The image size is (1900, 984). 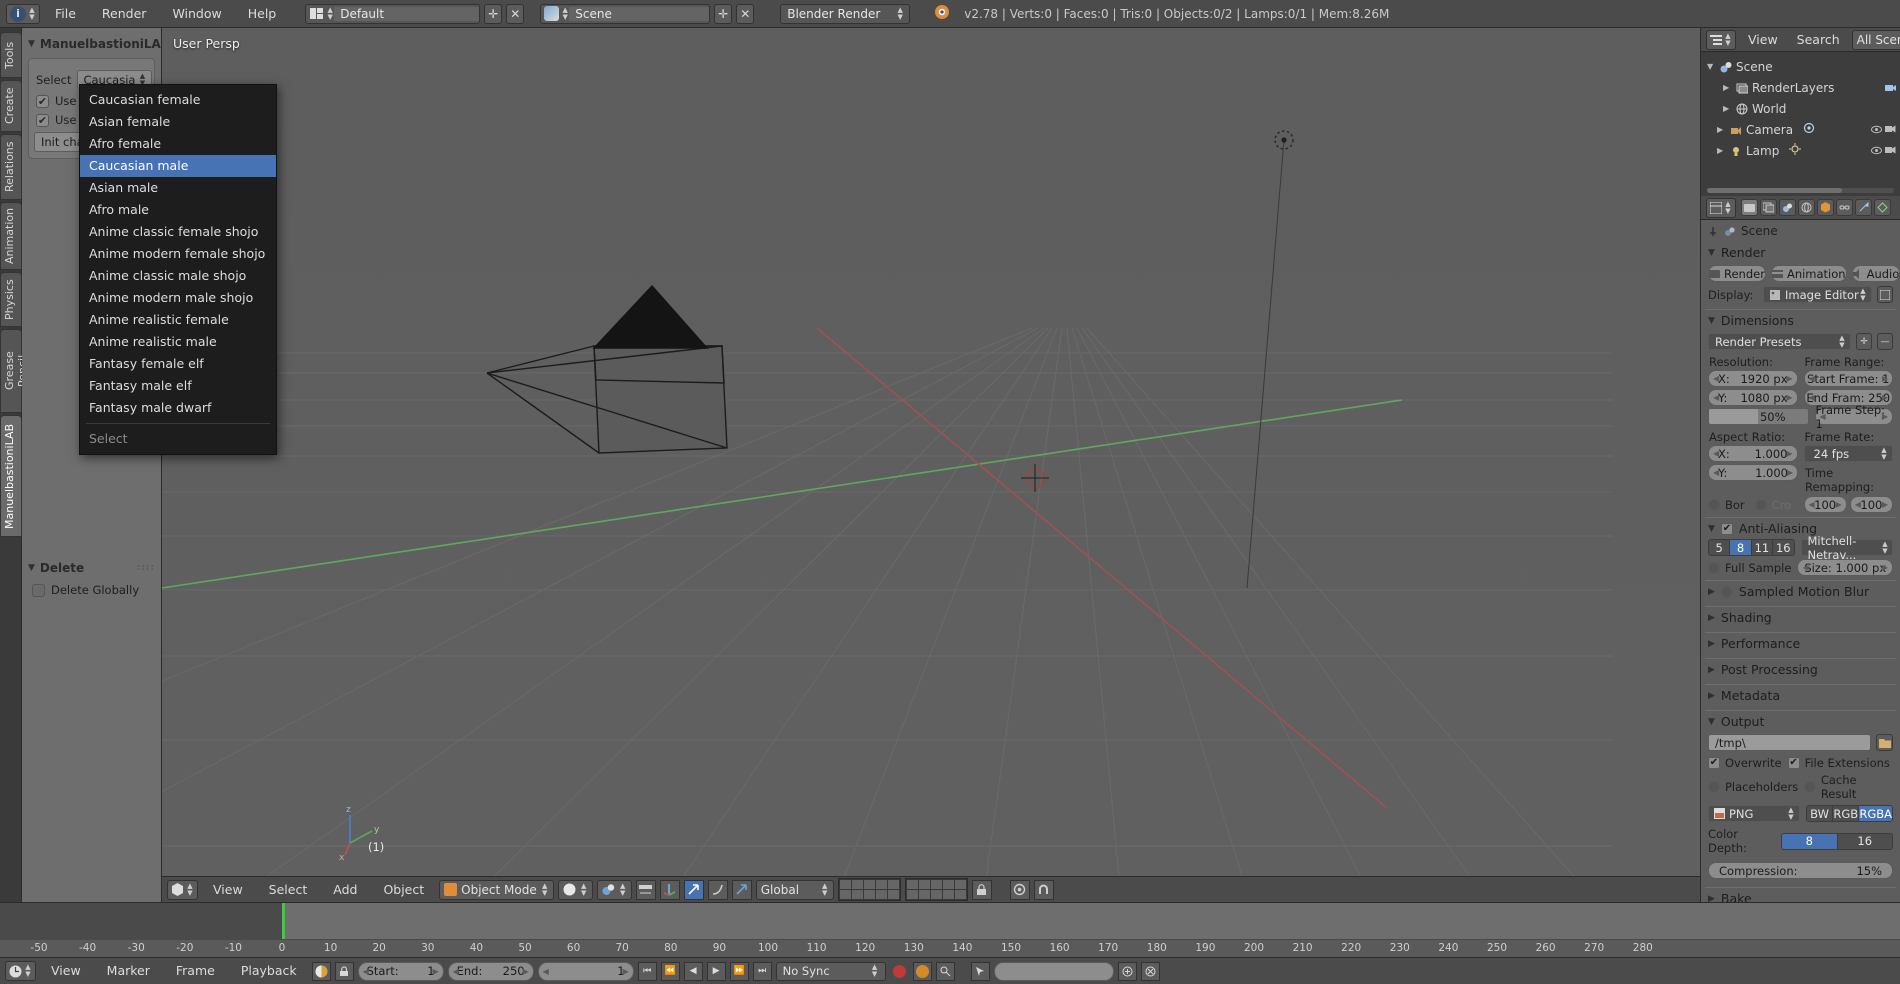 What do you see at coordinates (1805, 567) in the screenshot?
I see `decrement-arrow-icon-size: ◀` at bounding box center [1805, 567].